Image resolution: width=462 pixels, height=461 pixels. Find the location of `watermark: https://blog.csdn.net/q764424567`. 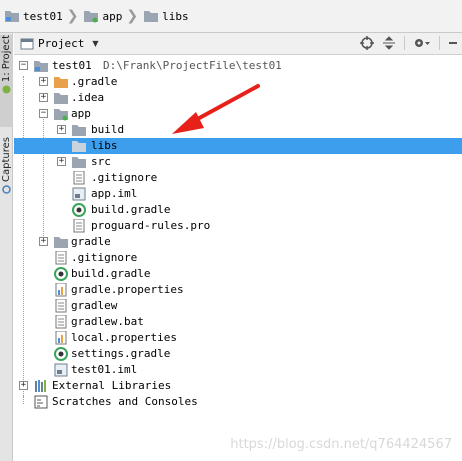

watermark: https://blog.csdn.net/q764424567 is located at coordinates (341, 444).